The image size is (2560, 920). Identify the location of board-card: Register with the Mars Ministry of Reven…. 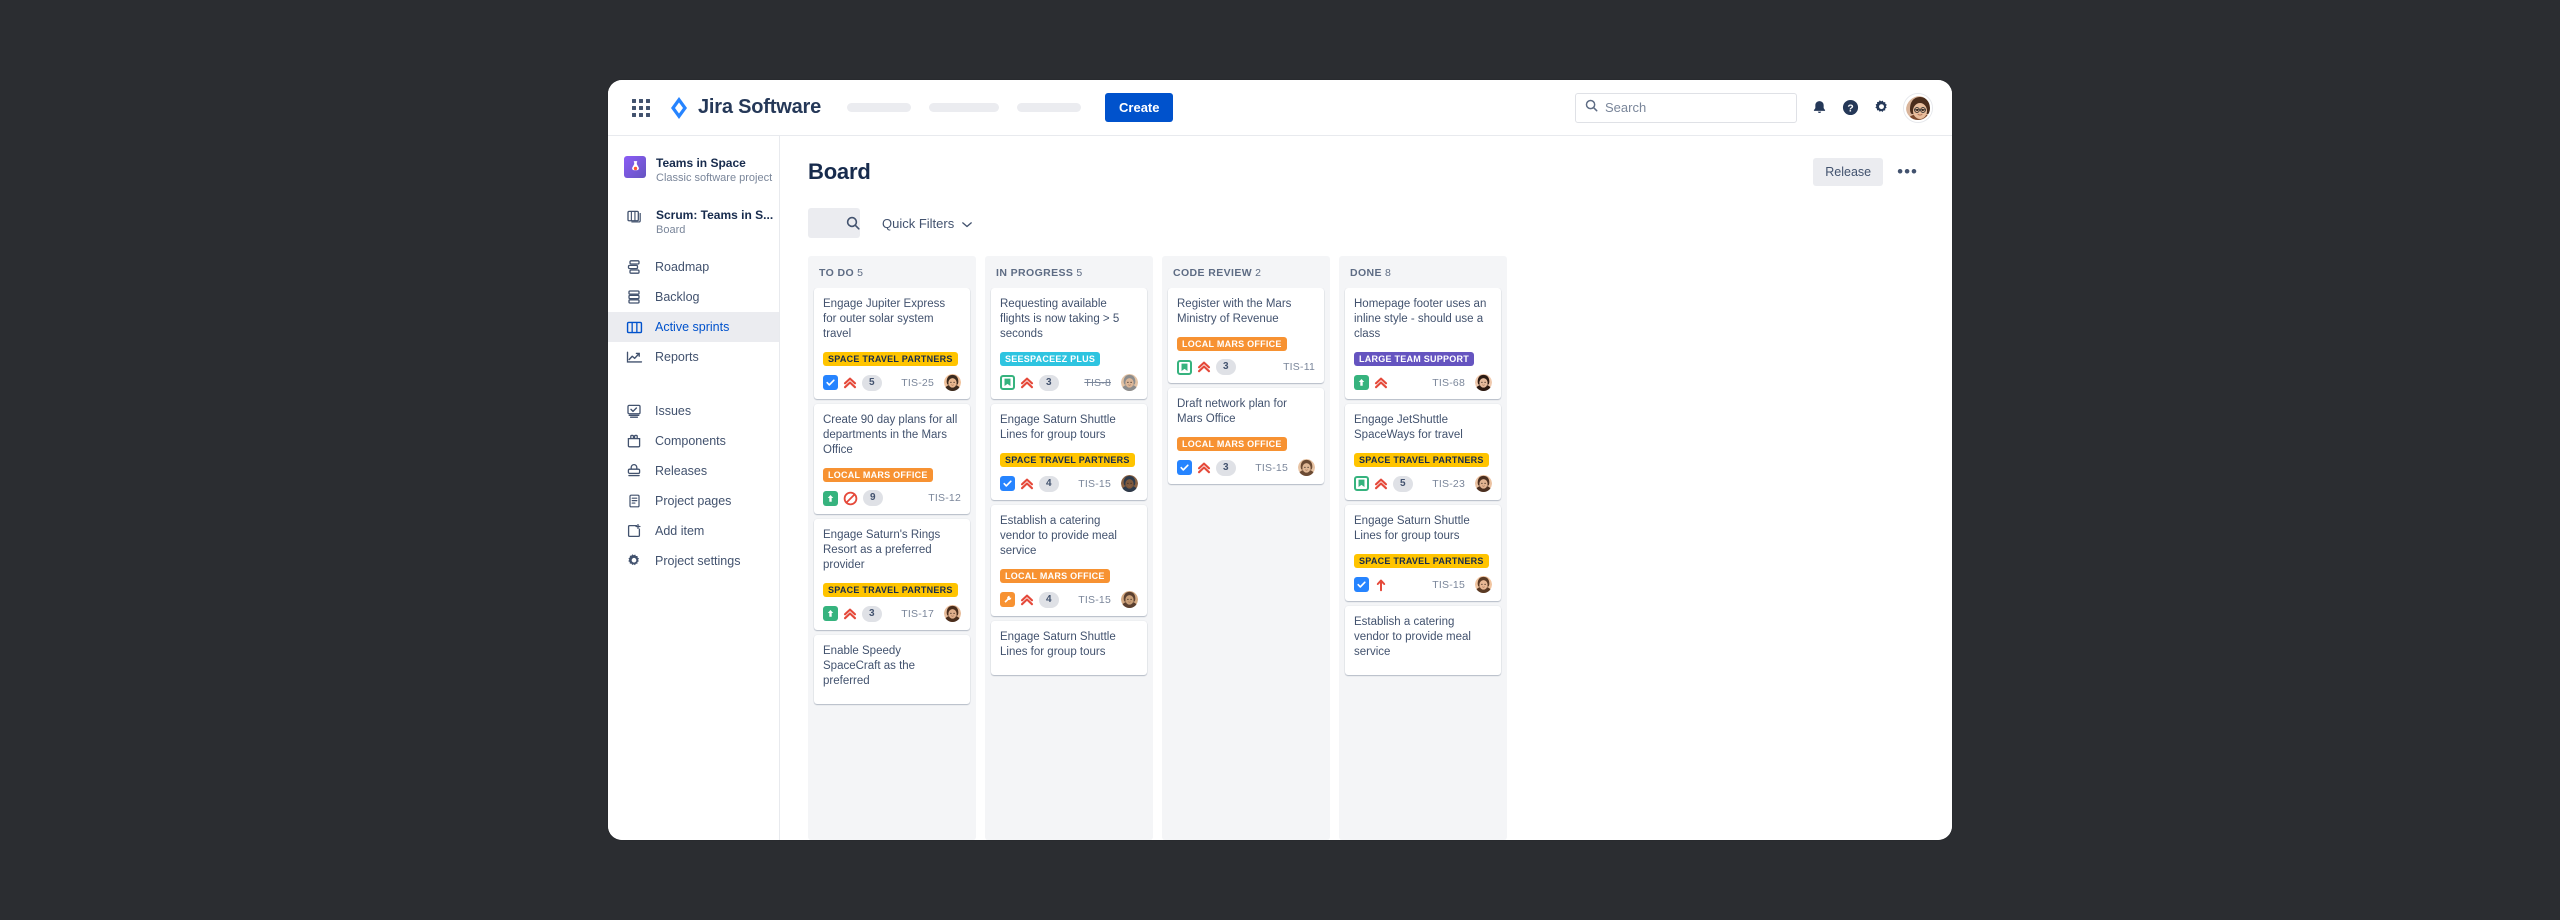
(1246, 335).